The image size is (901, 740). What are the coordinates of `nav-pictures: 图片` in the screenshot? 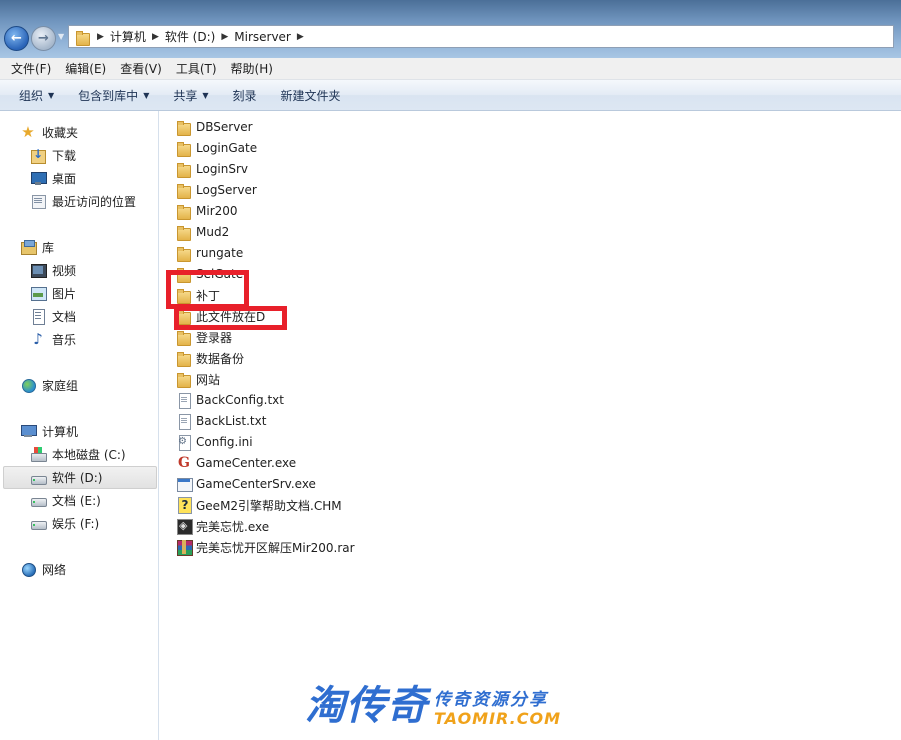 It's located at (53, 293).